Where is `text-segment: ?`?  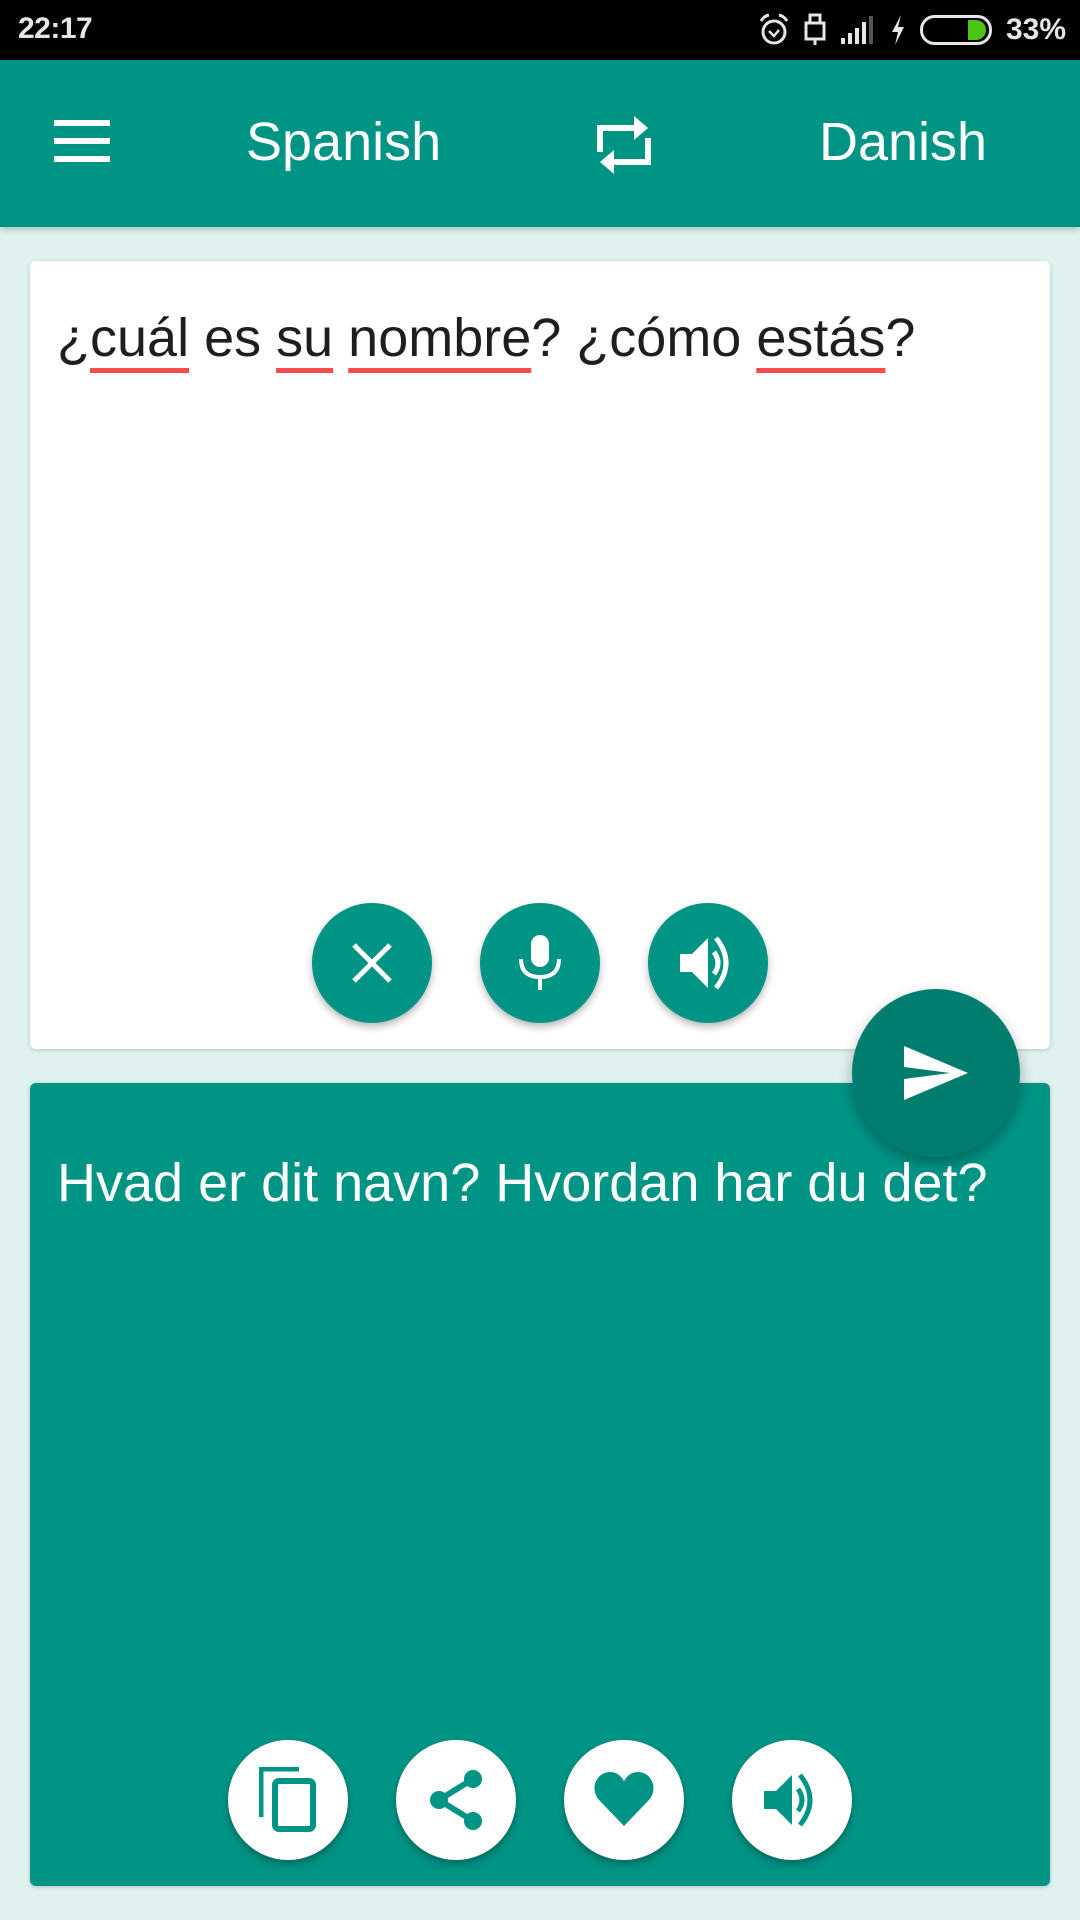
text-segment: ? is located at coordinates (900, 338).